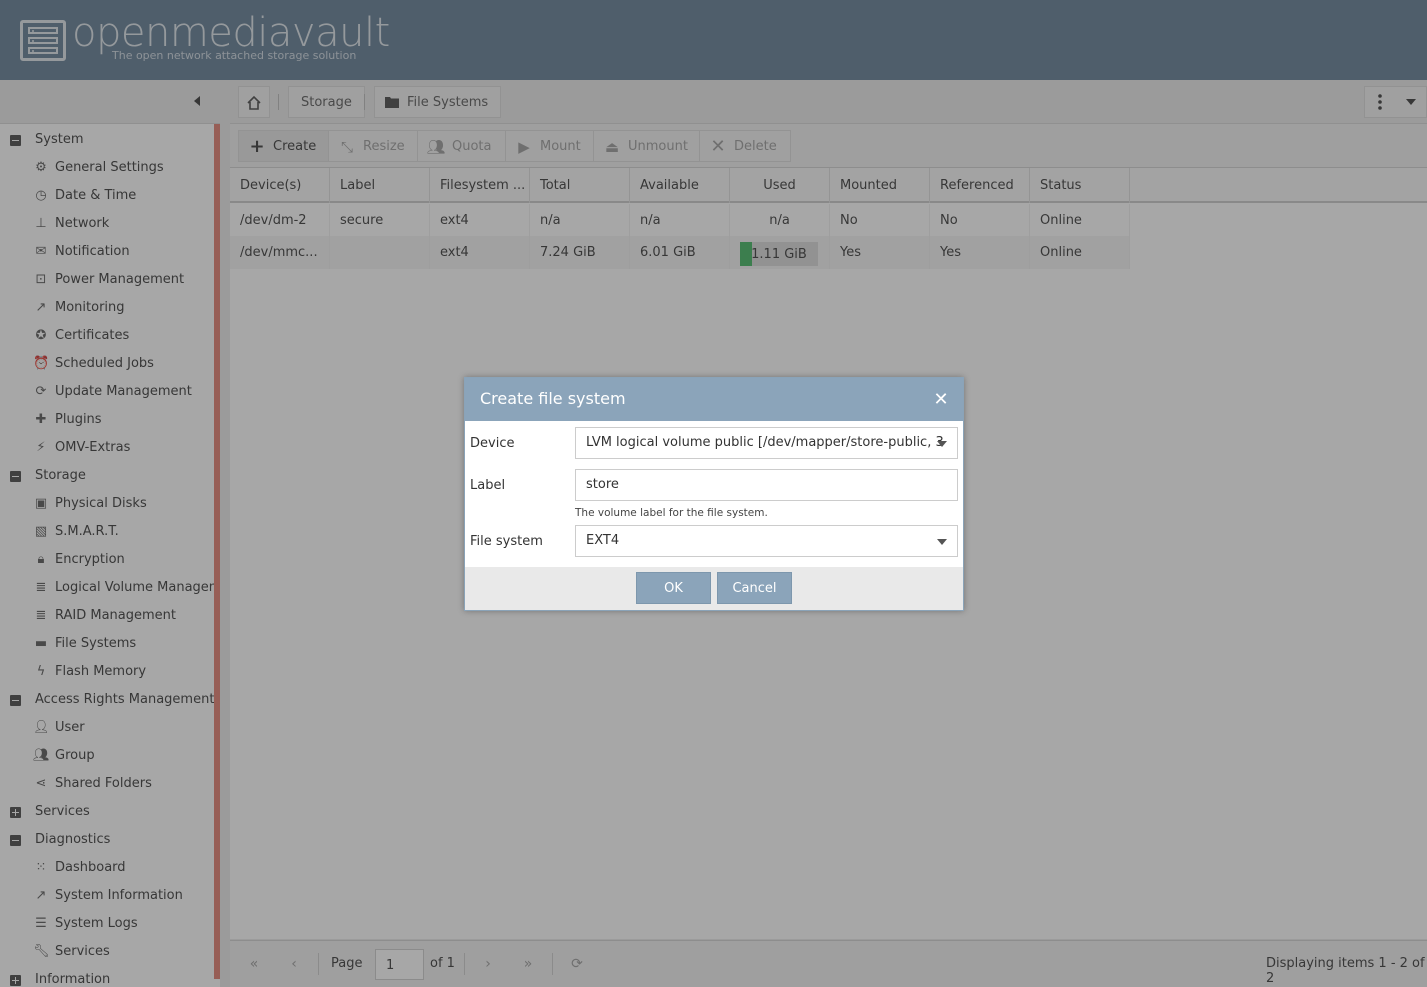  I want to click on close-icon: ✕, so click(941, 400).